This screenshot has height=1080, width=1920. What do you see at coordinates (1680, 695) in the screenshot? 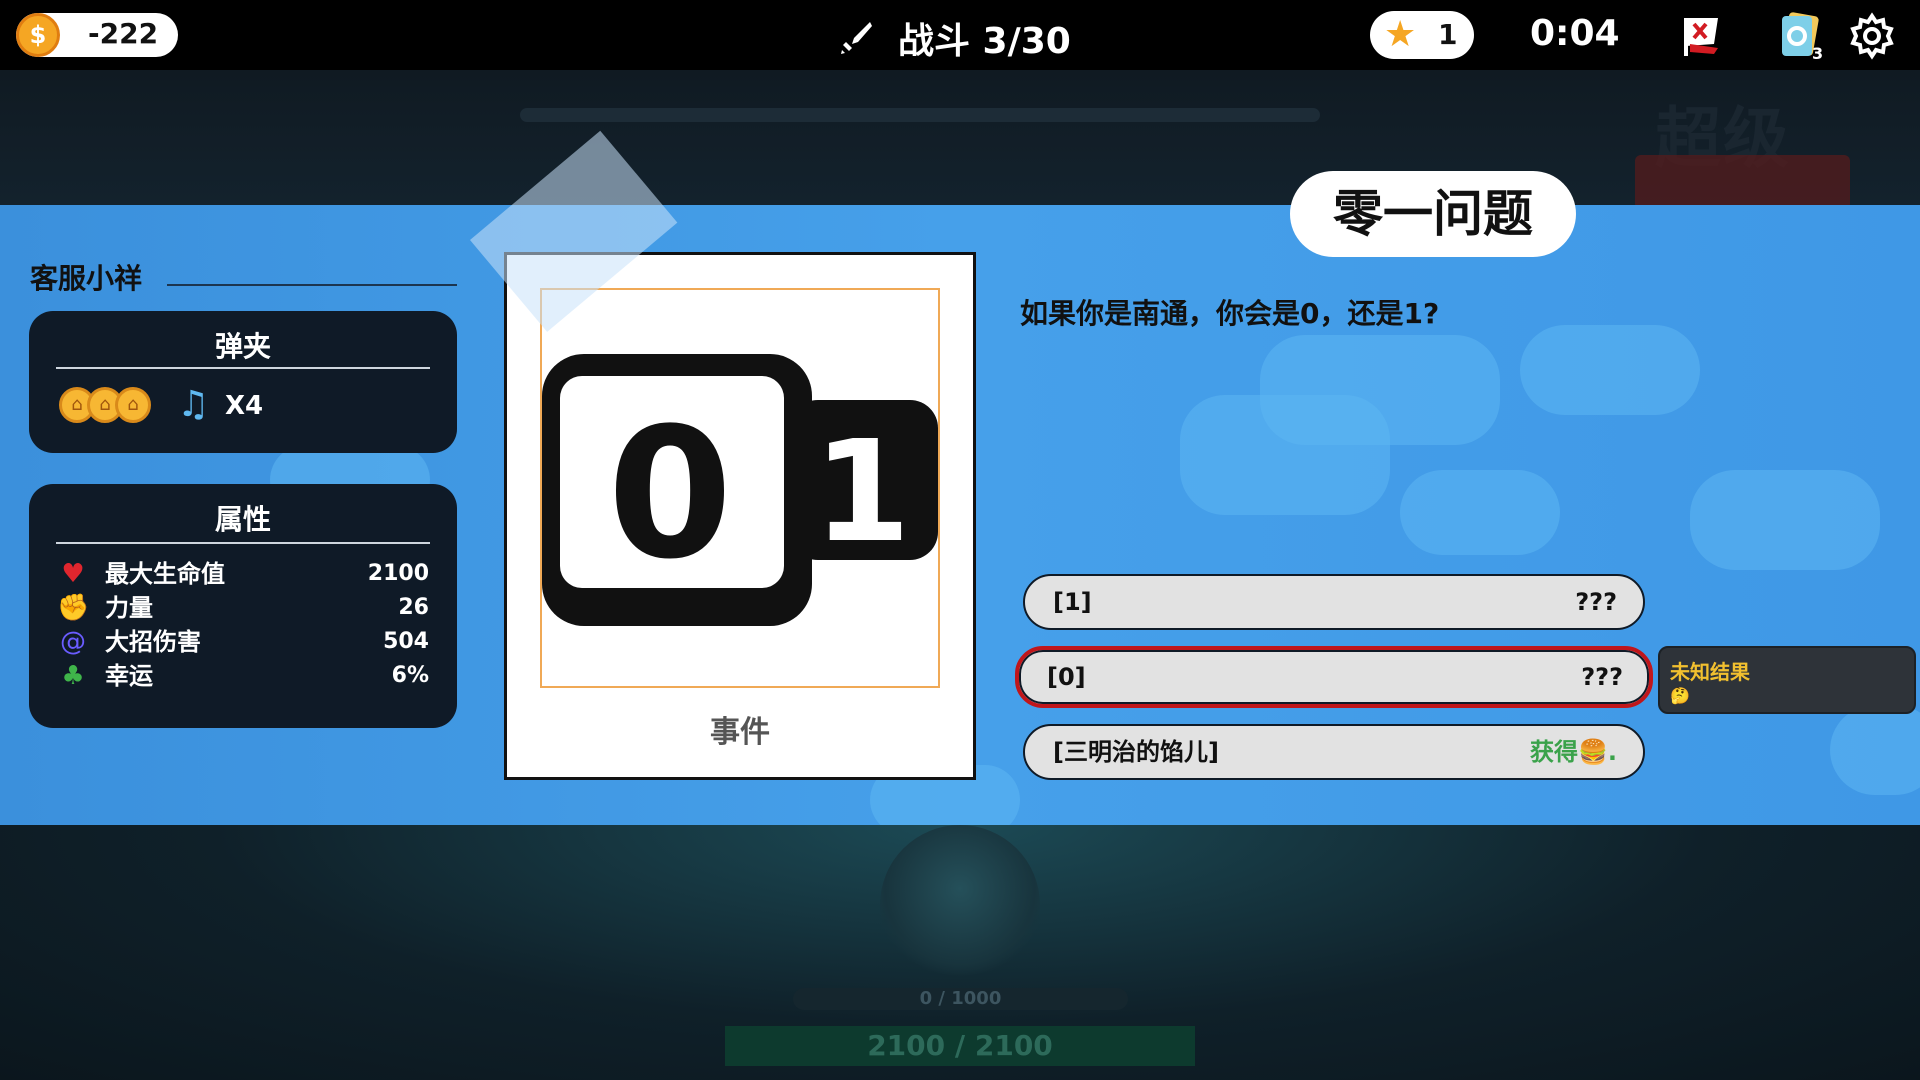
I see `thinking-emoji-icon: 🤔` at bounding box center [1680, 695].